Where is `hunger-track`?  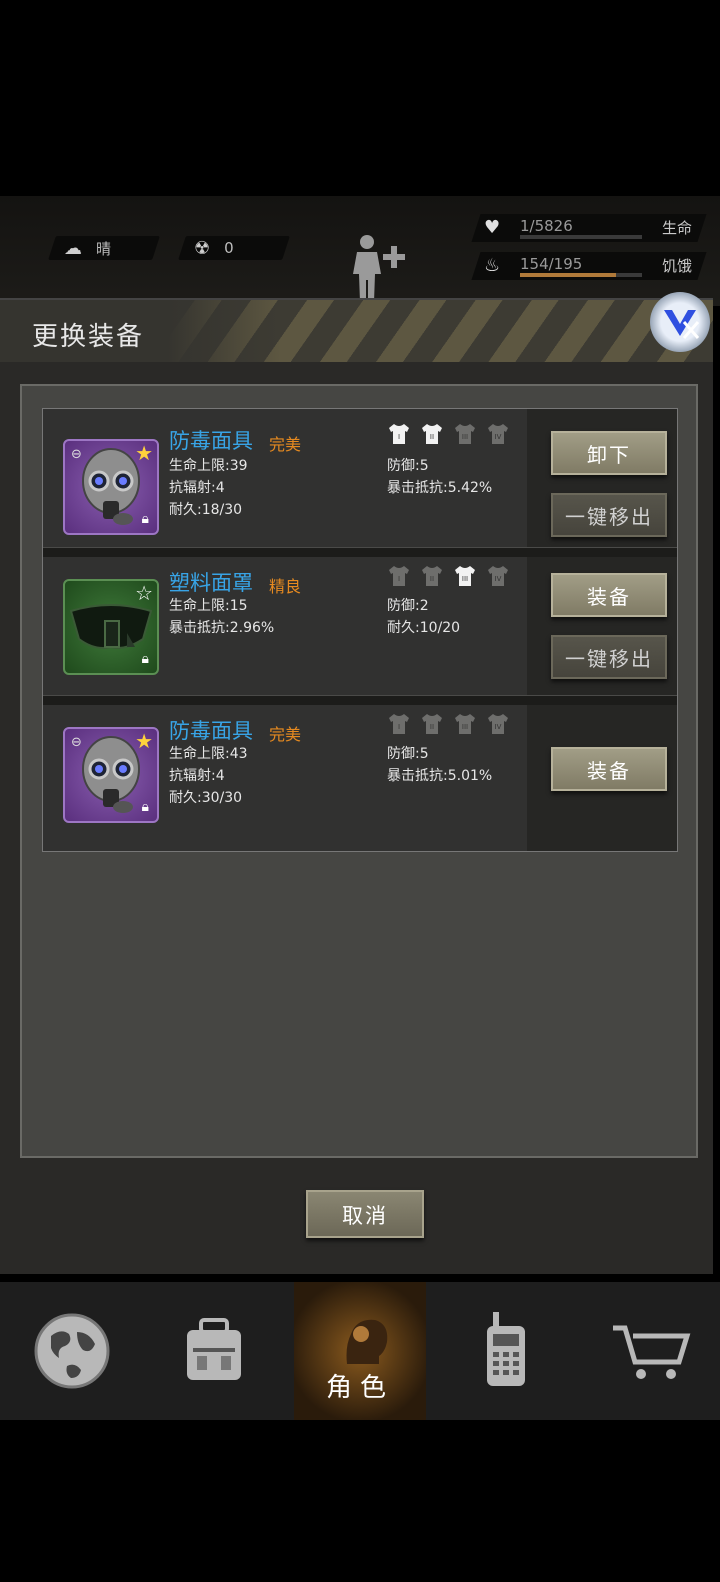 hunger-track is located at coordinates (581, 275).